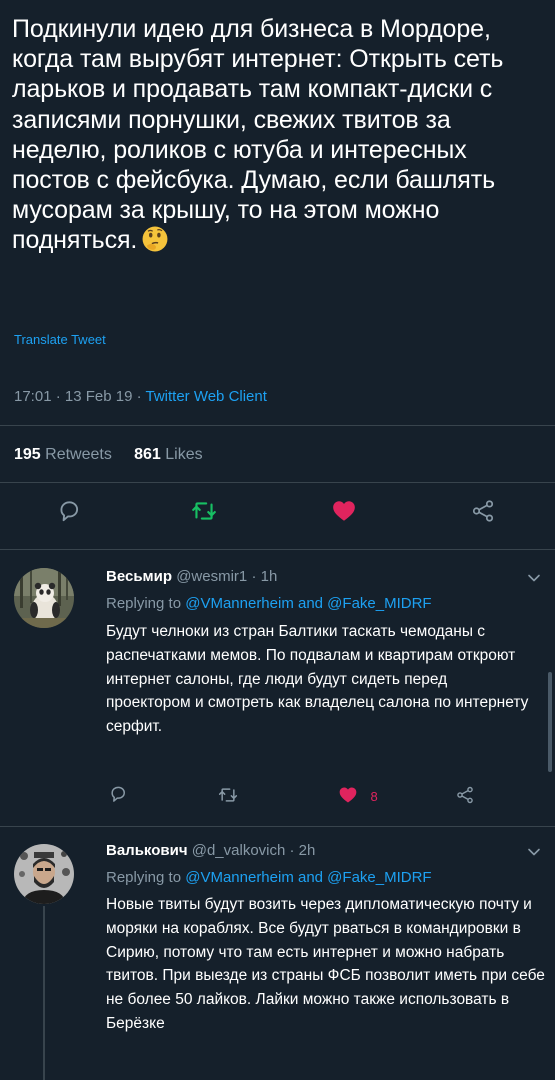 This screenshot has width=555, height=1080. Describe the element at coordinates (80, 396) in the screenshot. I see `tweet-time: 17:01 · 13 Feb 19 ·` at that location.